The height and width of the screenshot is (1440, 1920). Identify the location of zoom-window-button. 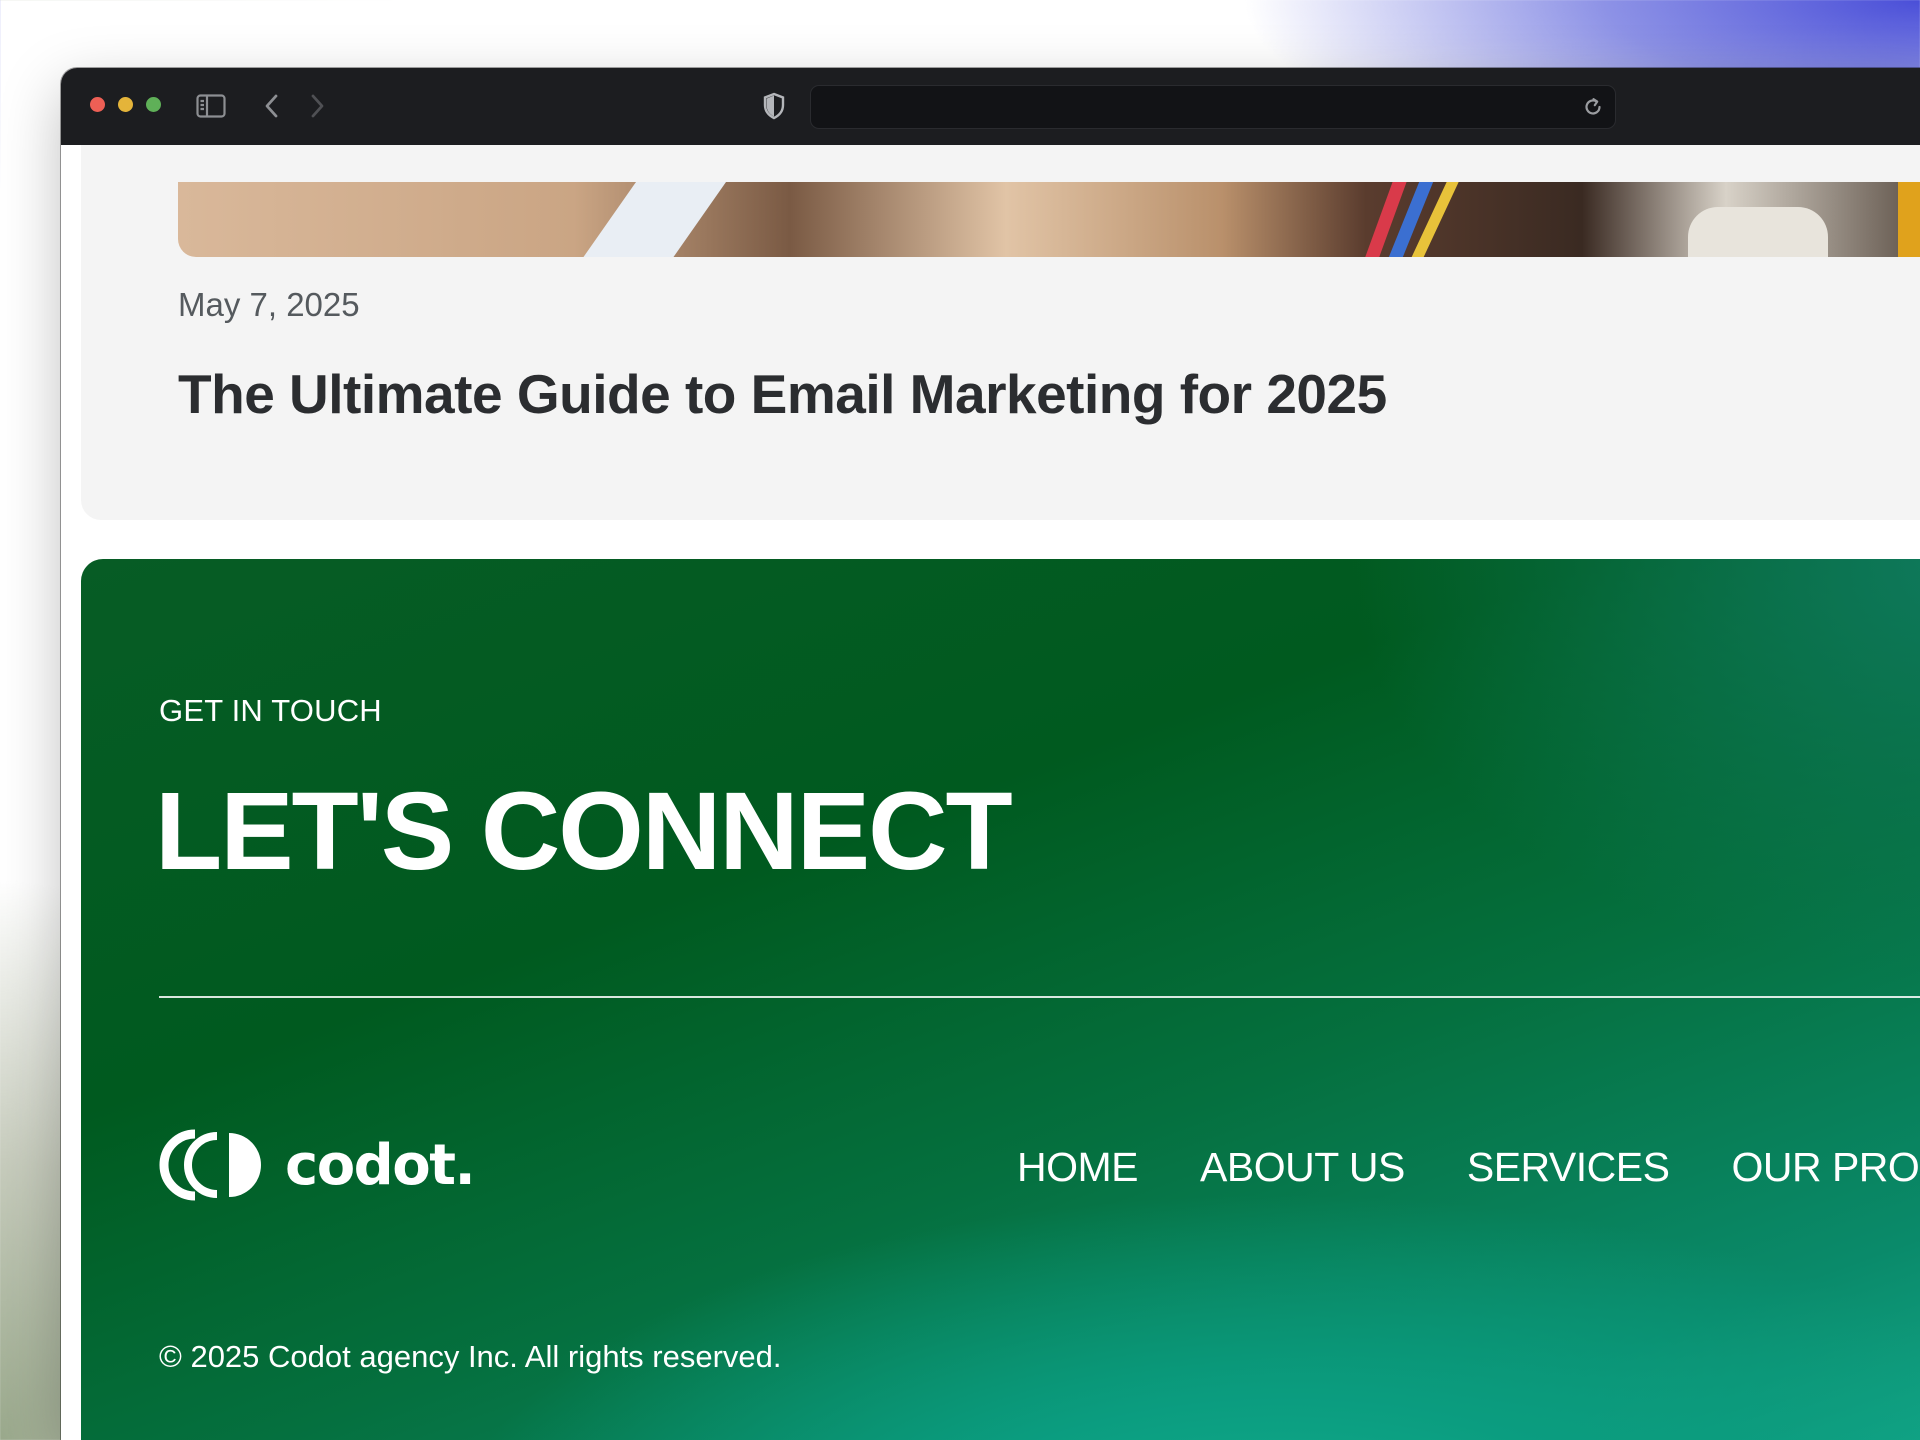
(153, 104).